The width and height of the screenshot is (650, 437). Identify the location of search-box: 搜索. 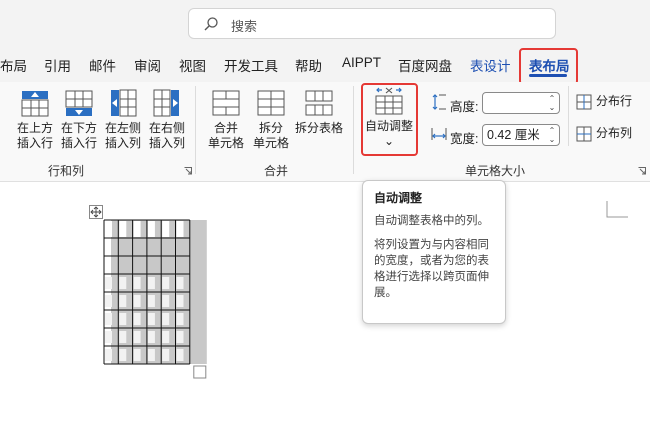
(372, 23).